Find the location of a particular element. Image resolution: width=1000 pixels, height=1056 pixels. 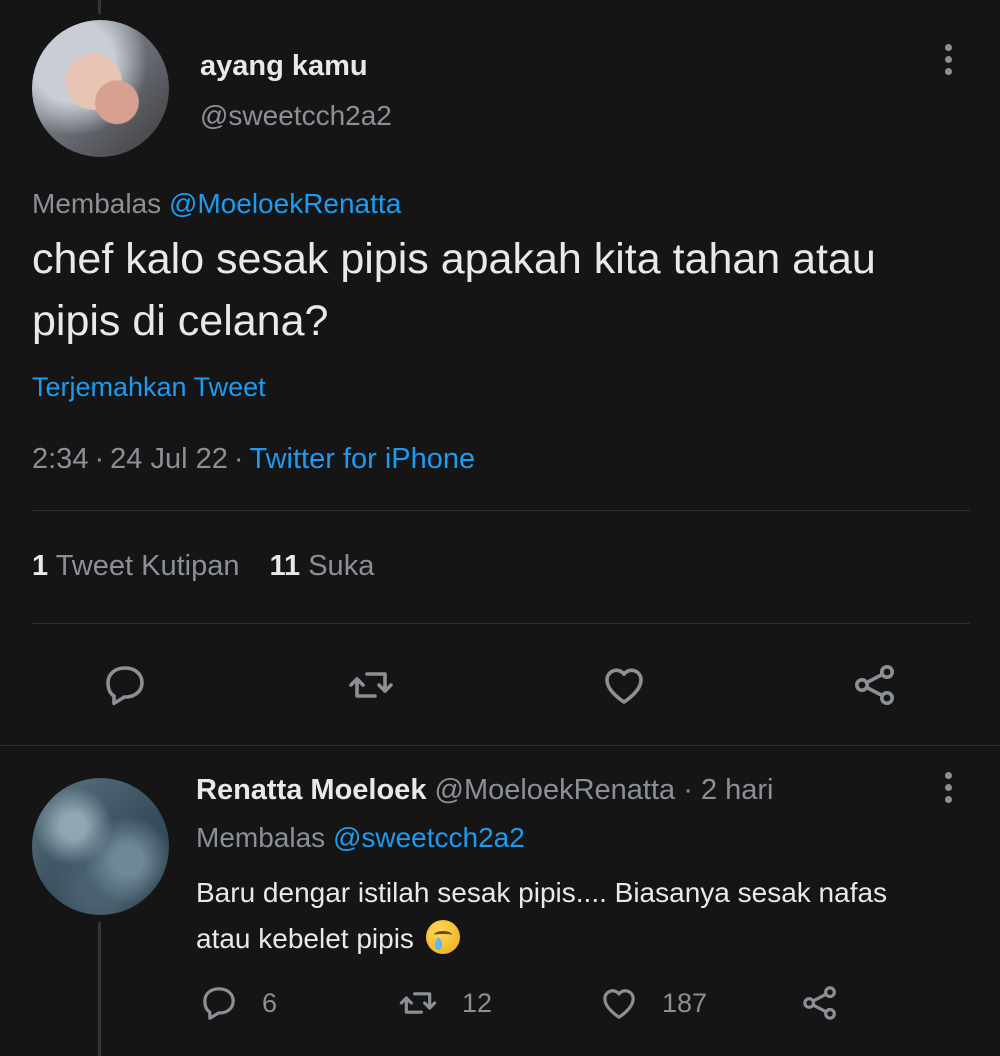

reply-avatar is located at coordinates (100, 846).